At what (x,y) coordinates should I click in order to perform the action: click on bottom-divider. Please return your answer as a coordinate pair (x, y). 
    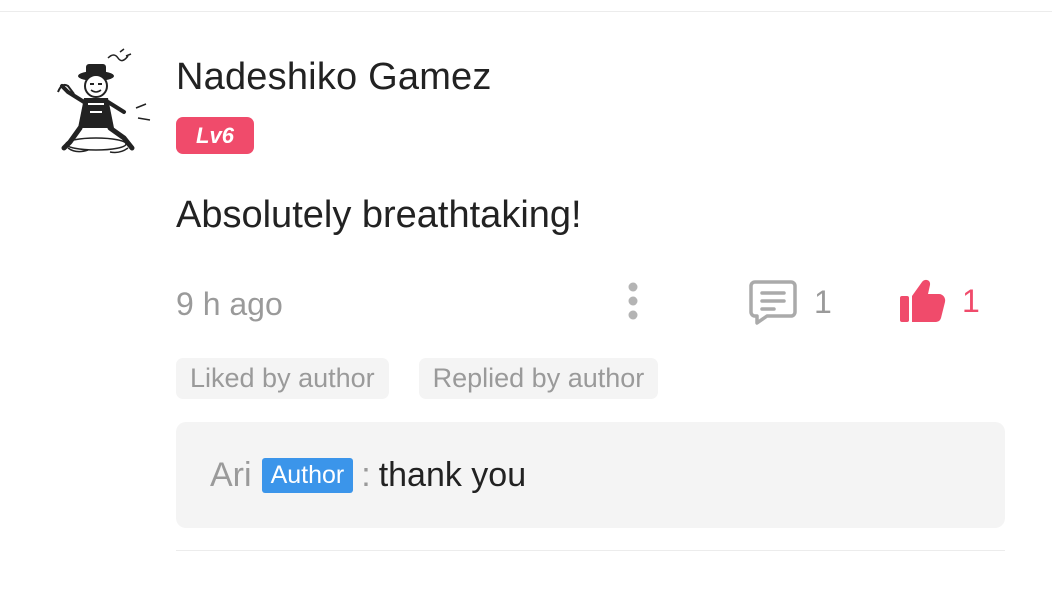
    Looking at the image, I should click on (590, 550).